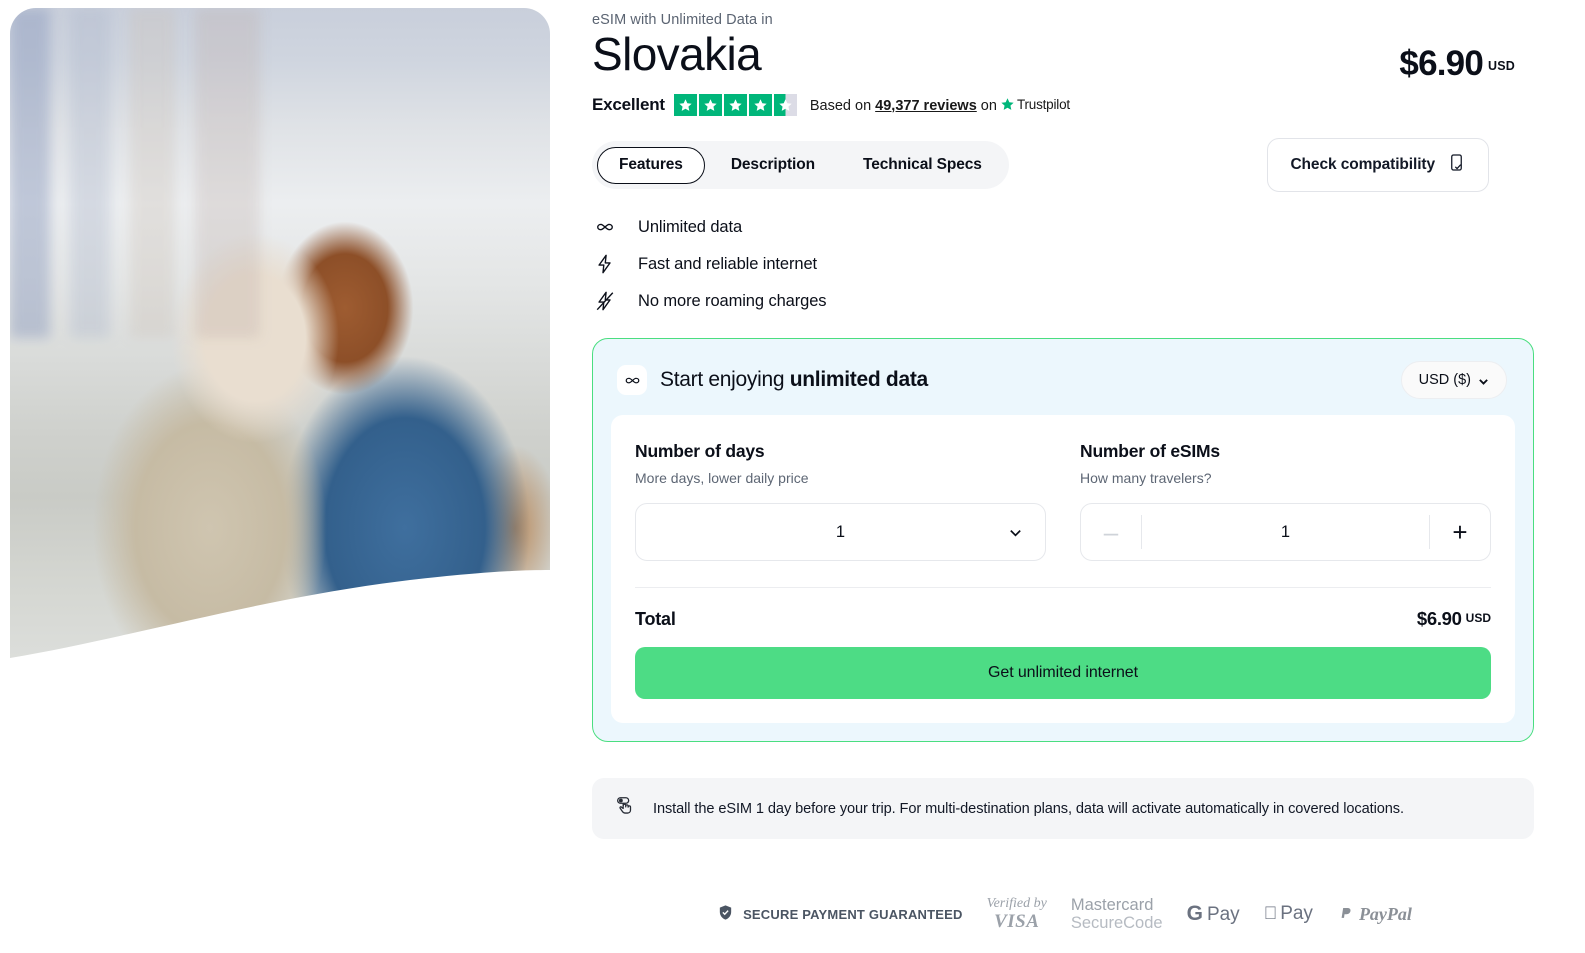 Image resolution: width=1585 pixels, height=953 pixels. I want to click on check-compatibility-button: Check compatibility, so click(1378, 165).